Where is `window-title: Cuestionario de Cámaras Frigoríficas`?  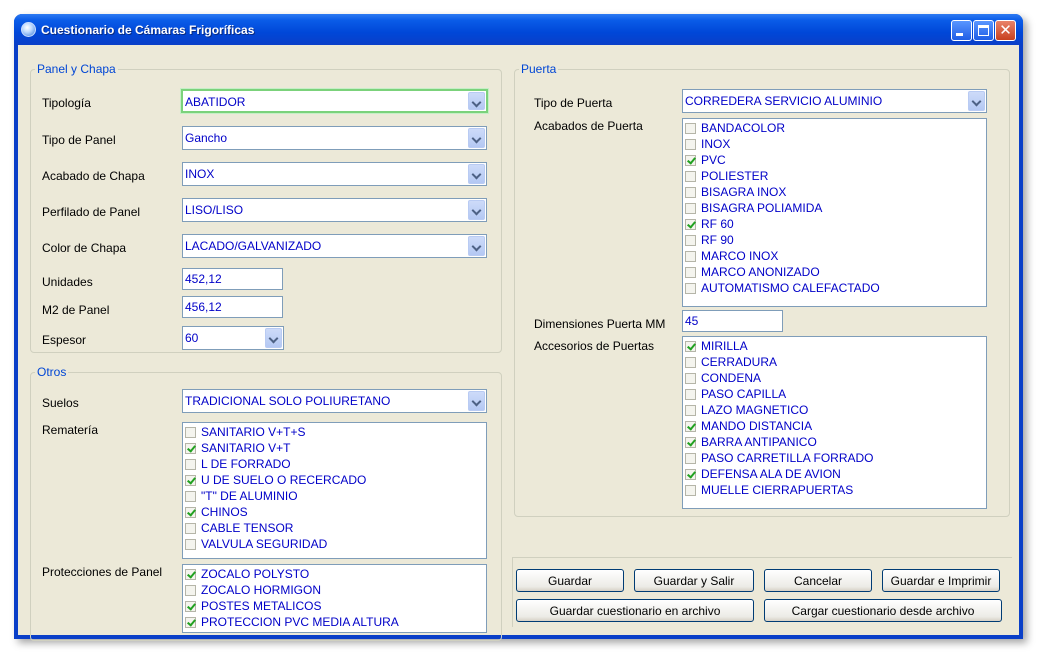 window-title: Cuestionario de Cámaras Frigoríficas is located at coordinates (148, 30).